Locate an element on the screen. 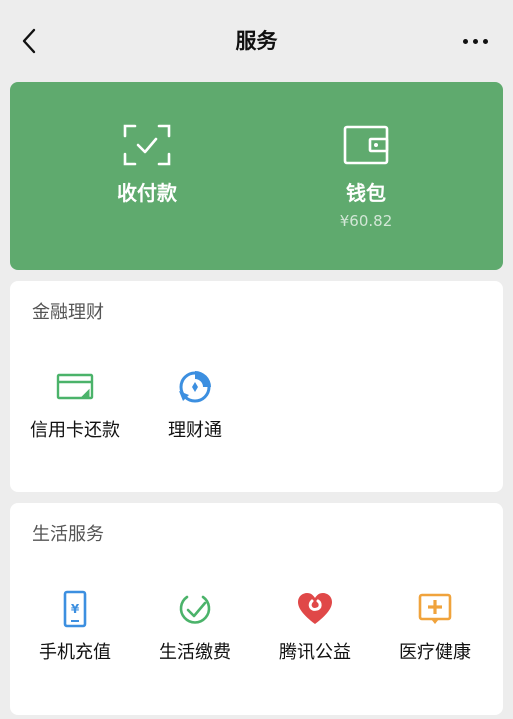 The height and width of the screenshot is (719, 513). phone-icon: ¥ is located at coordinates (75, 609).